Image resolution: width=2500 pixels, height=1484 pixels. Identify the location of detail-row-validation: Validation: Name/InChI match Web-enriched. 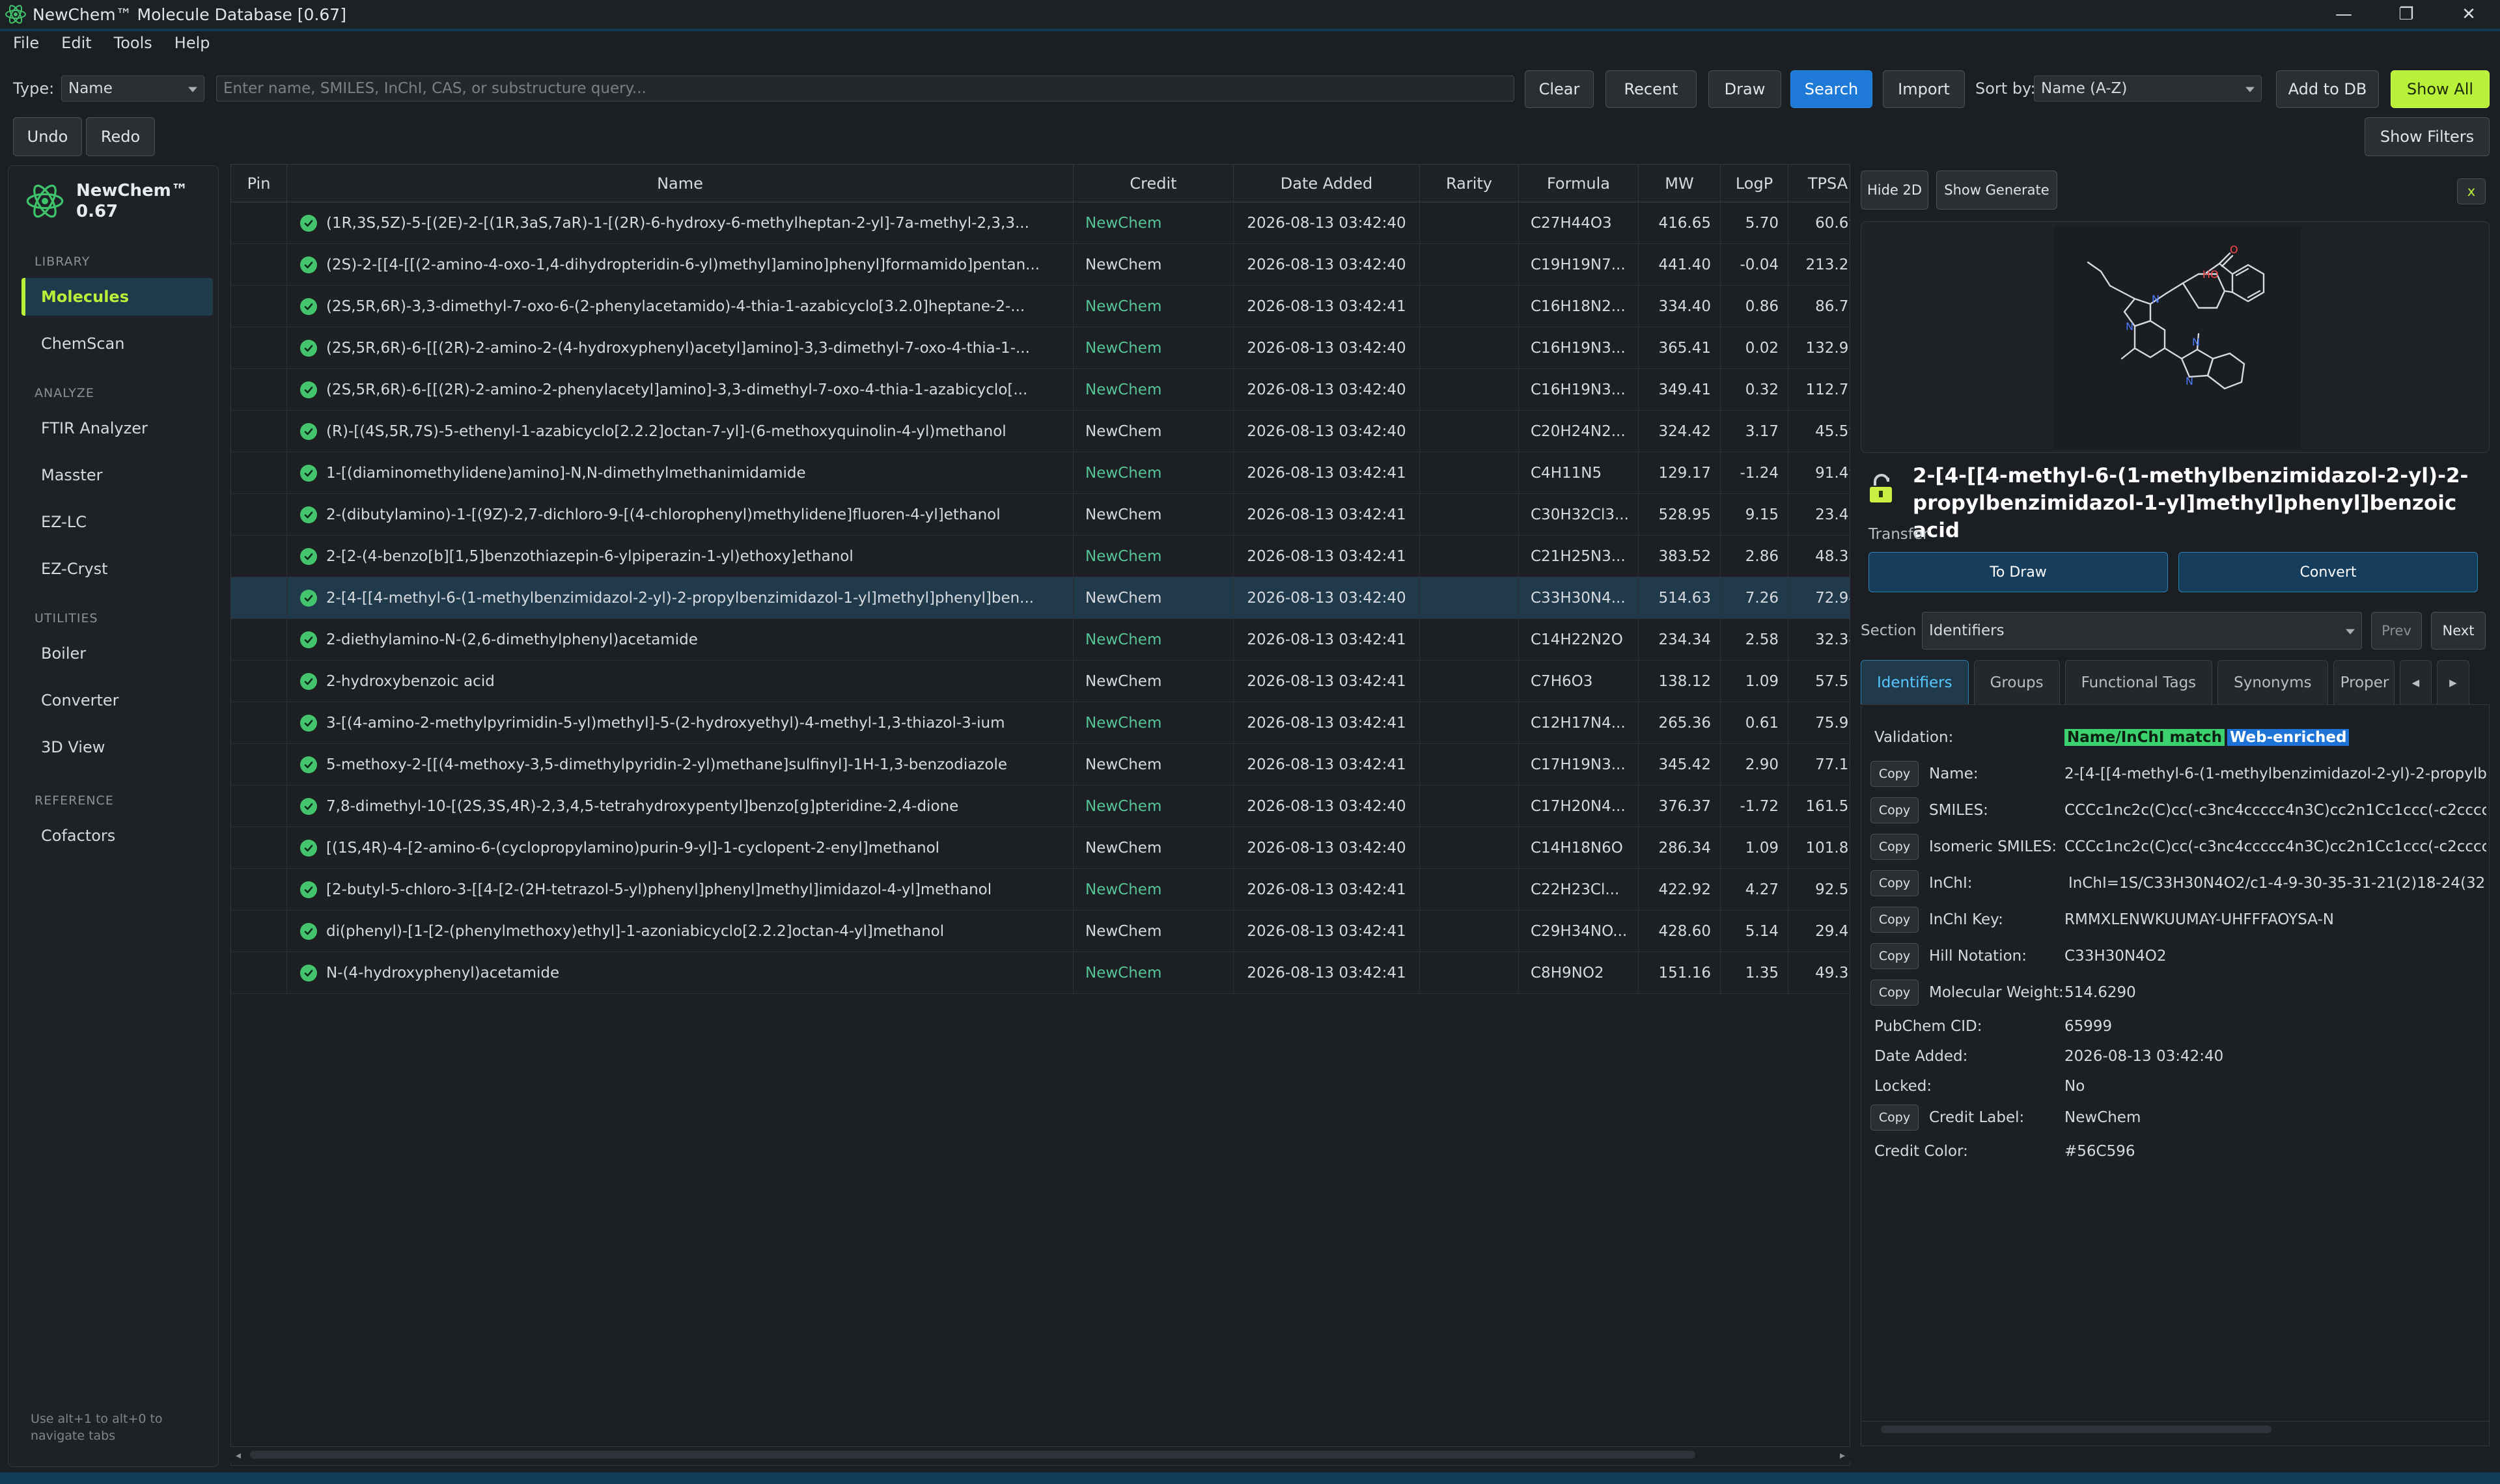
(2173, 737).